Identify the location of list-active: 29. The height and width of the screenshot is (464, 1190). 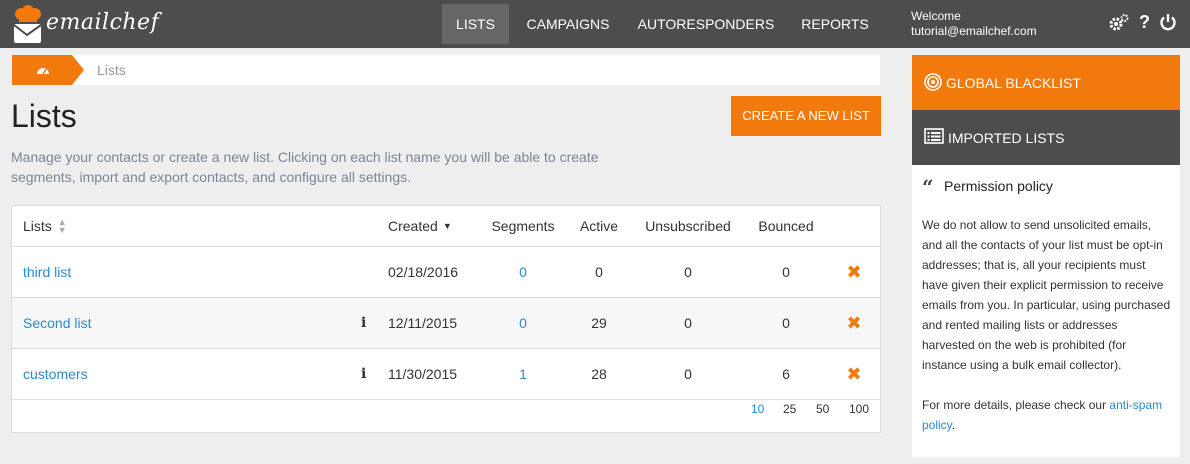
(599, 323).